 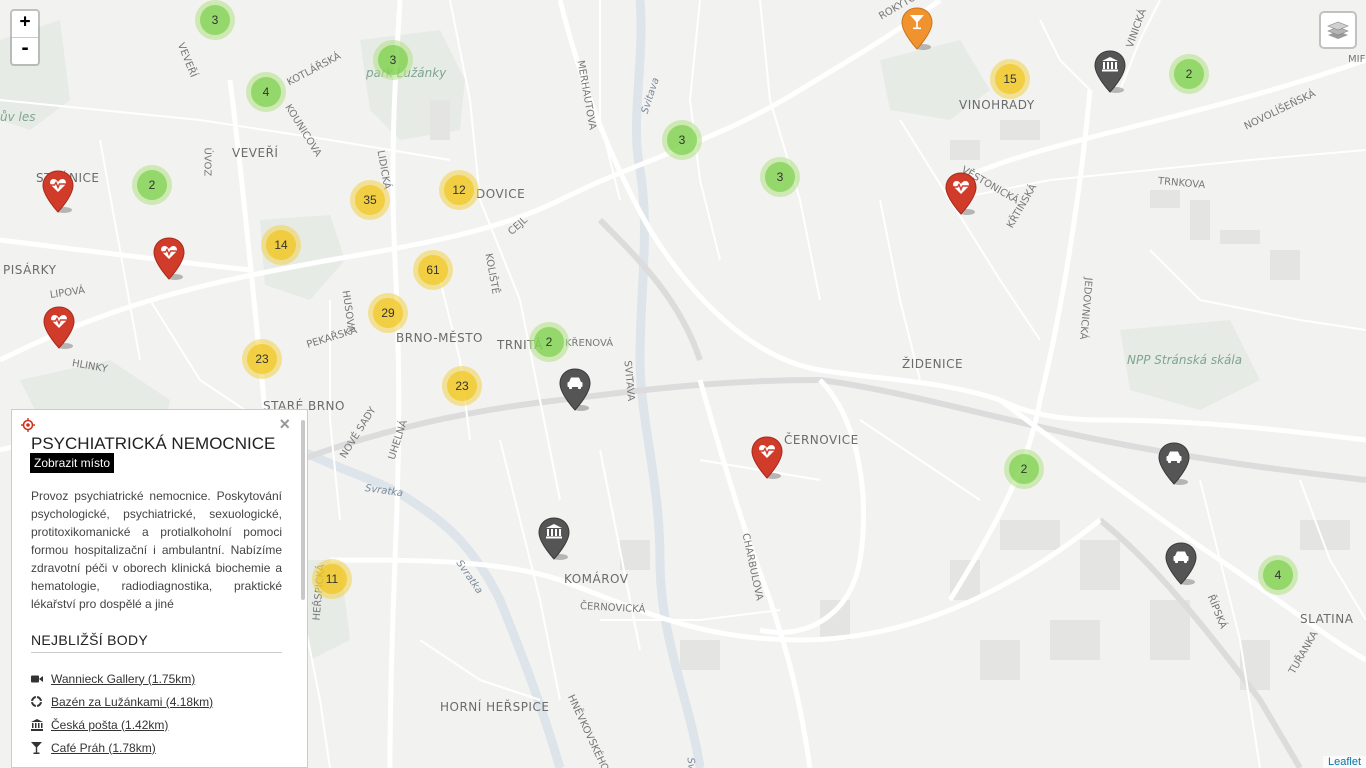 What do you see at coordinates (207, 162) in the screenshot?
I see `street-label: ÚVOZ` at bounding box center [207, 162].